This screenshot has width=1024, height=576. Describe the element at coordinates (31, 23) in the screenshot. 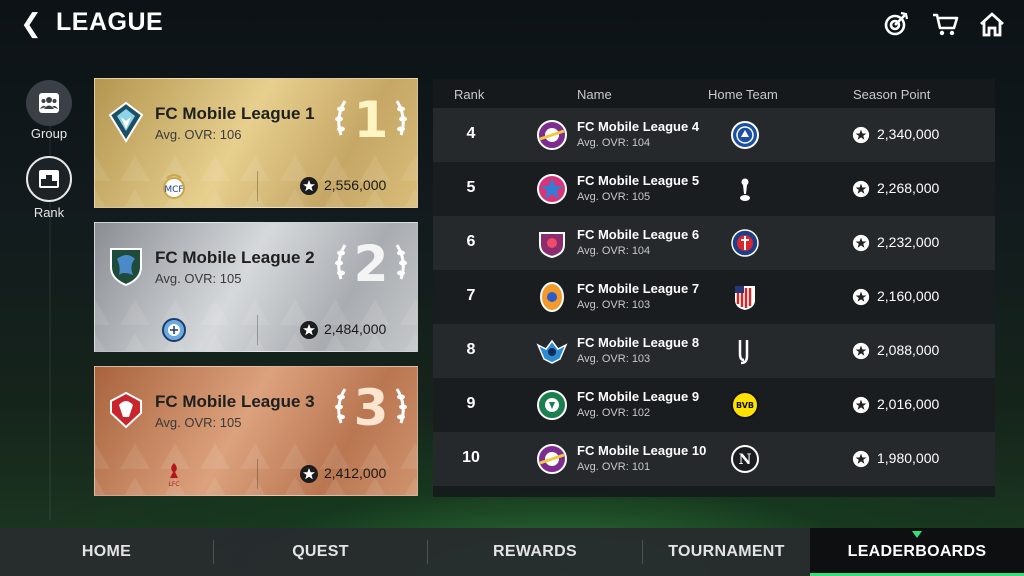

I see `back-chevron-icon: ❮` at that location.